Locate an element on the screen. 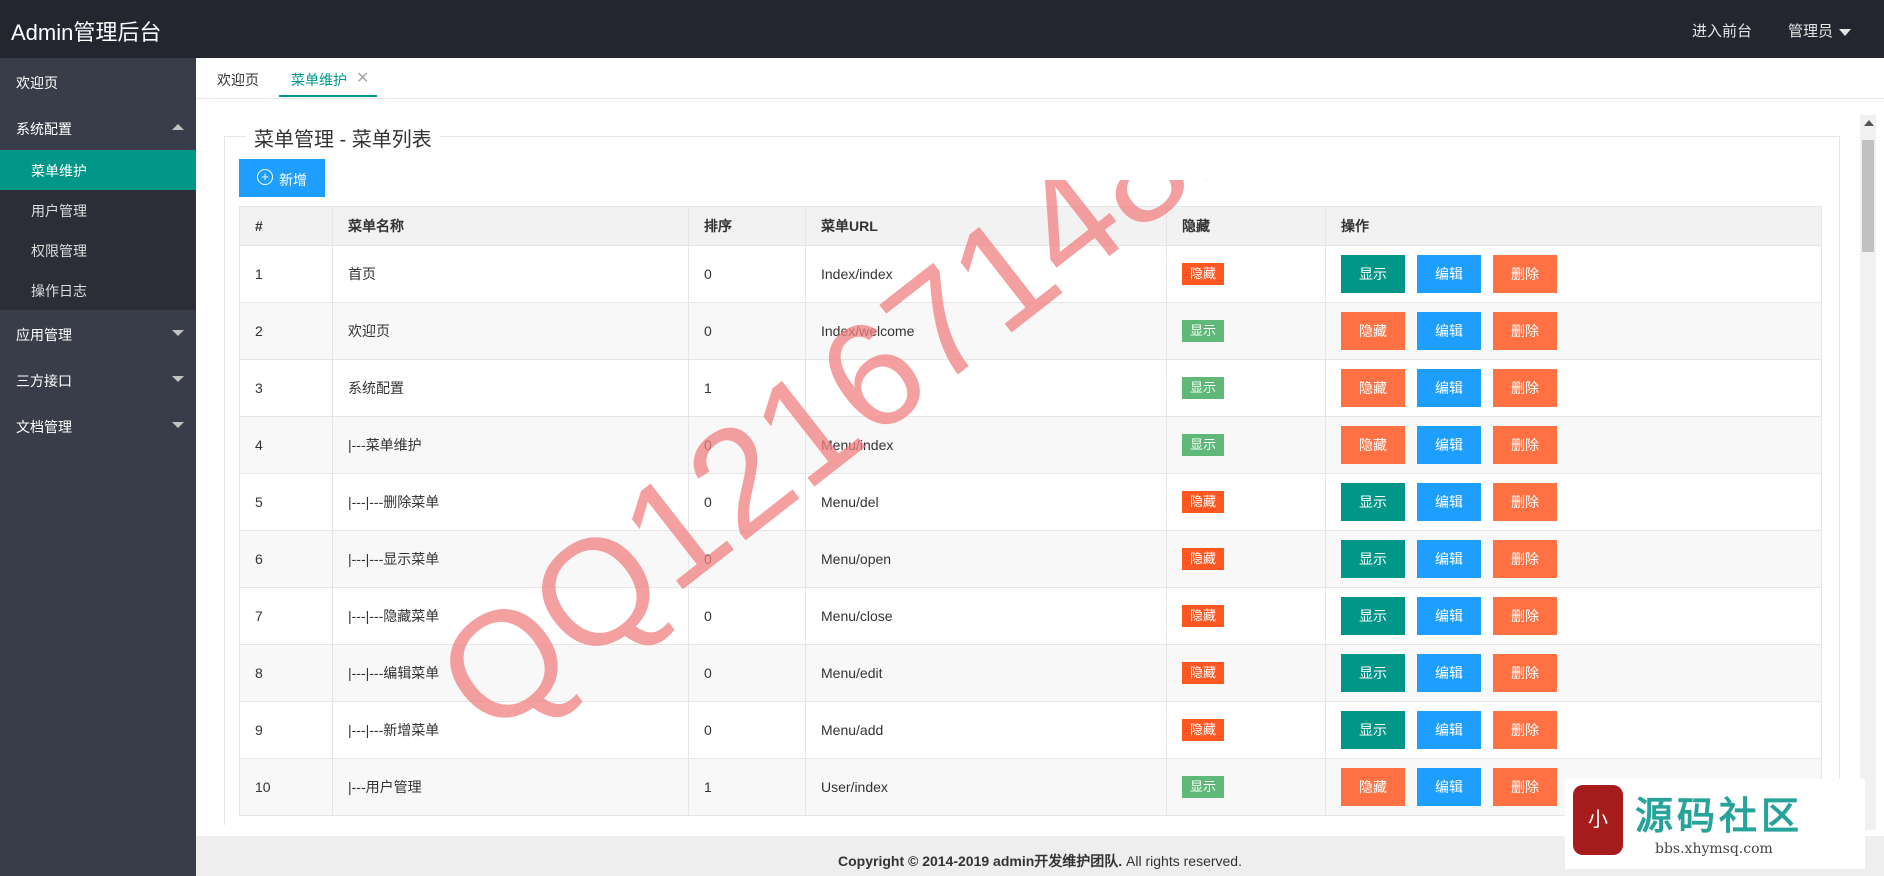  cell-url: Menu/open is located at coordinates (986, 559).